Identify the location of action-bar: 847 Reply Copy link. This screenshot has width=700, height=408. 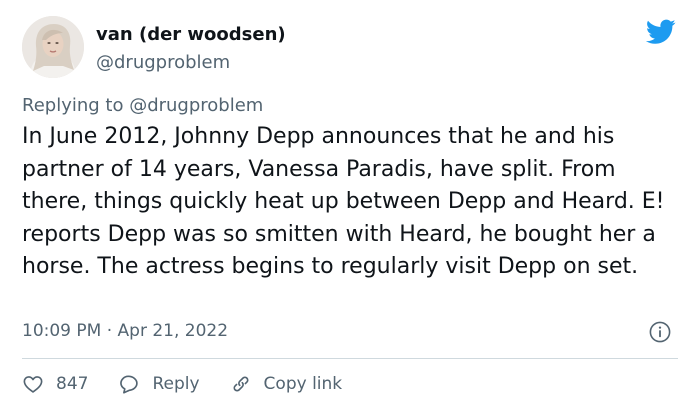
(197, 384).